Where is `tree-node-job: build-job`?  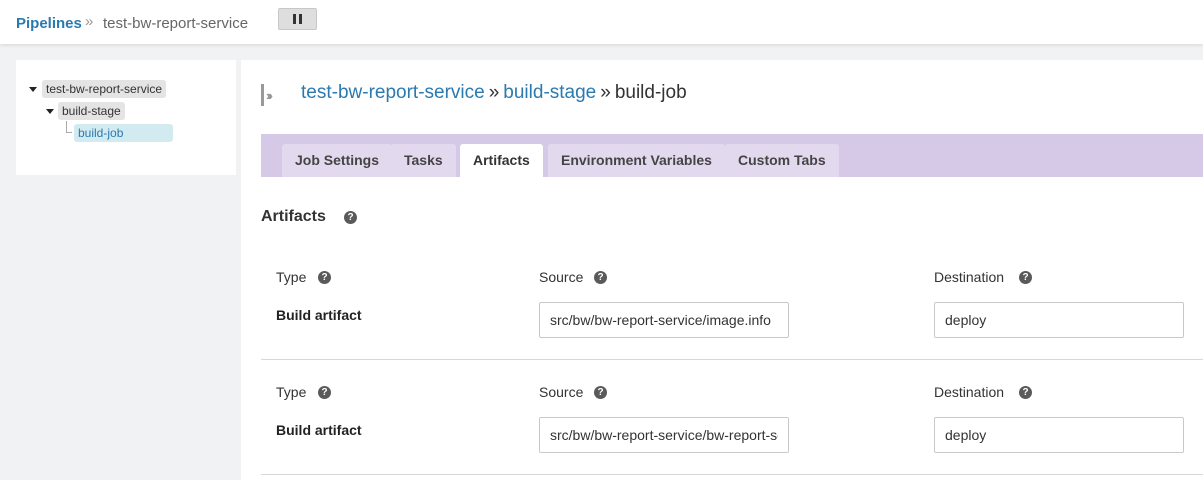
tree-node-job: build-job is located at coordinates (123, 133).